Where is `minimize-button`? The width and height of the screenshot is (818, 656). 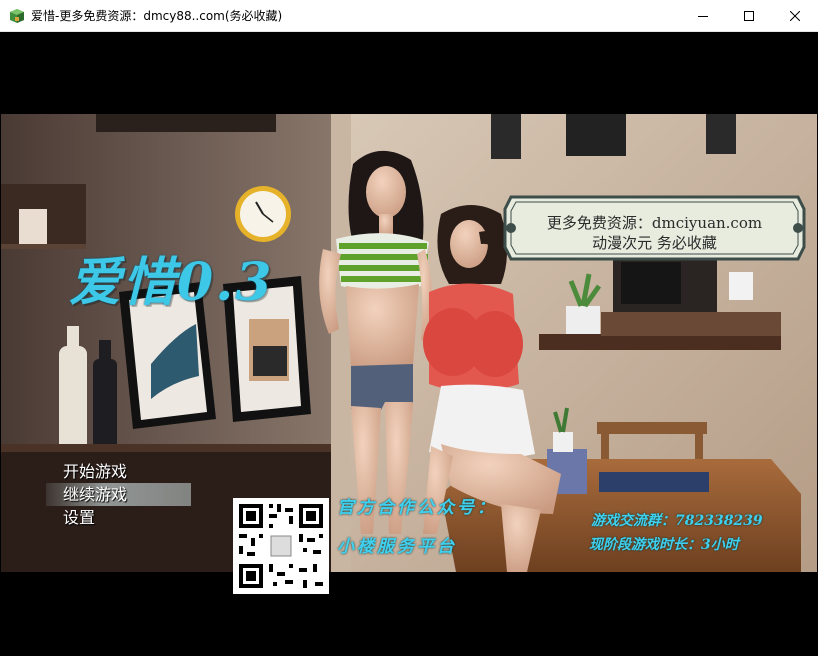 minimize-button is located at coordinates (703, 15).